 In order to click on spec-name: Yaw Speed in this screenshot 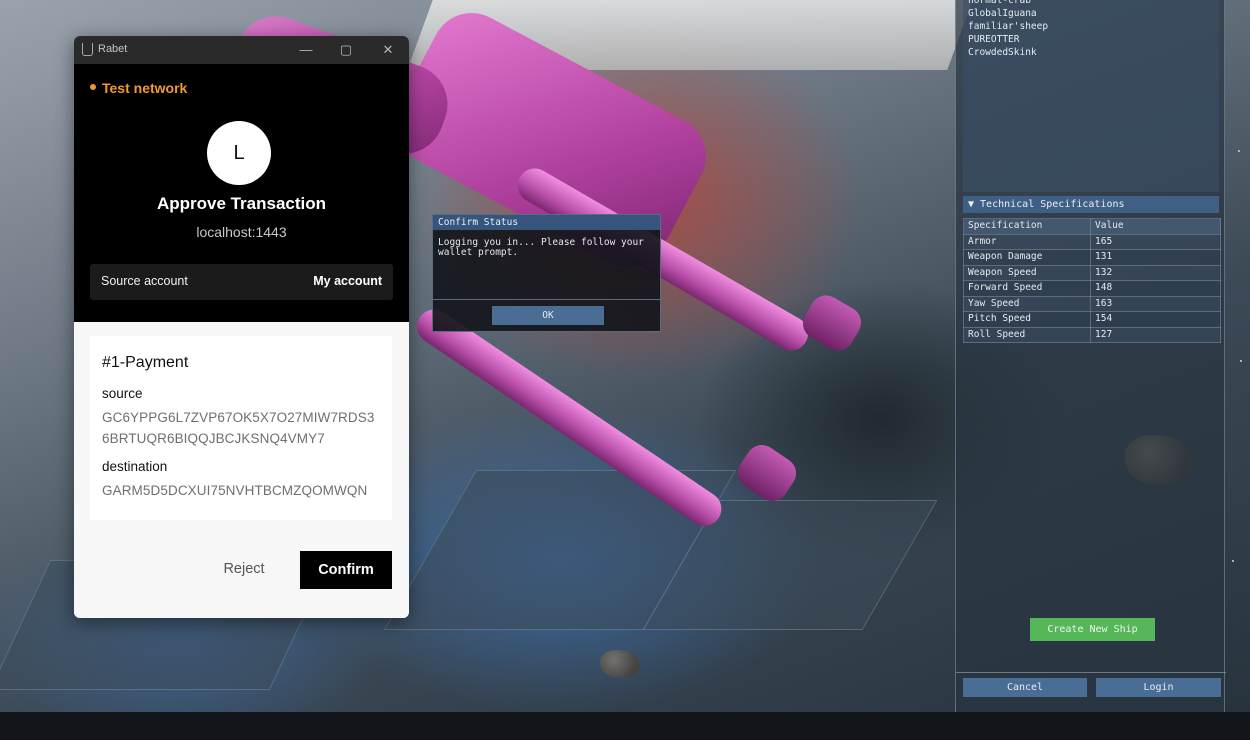, I will do `click(1027, 303)`.